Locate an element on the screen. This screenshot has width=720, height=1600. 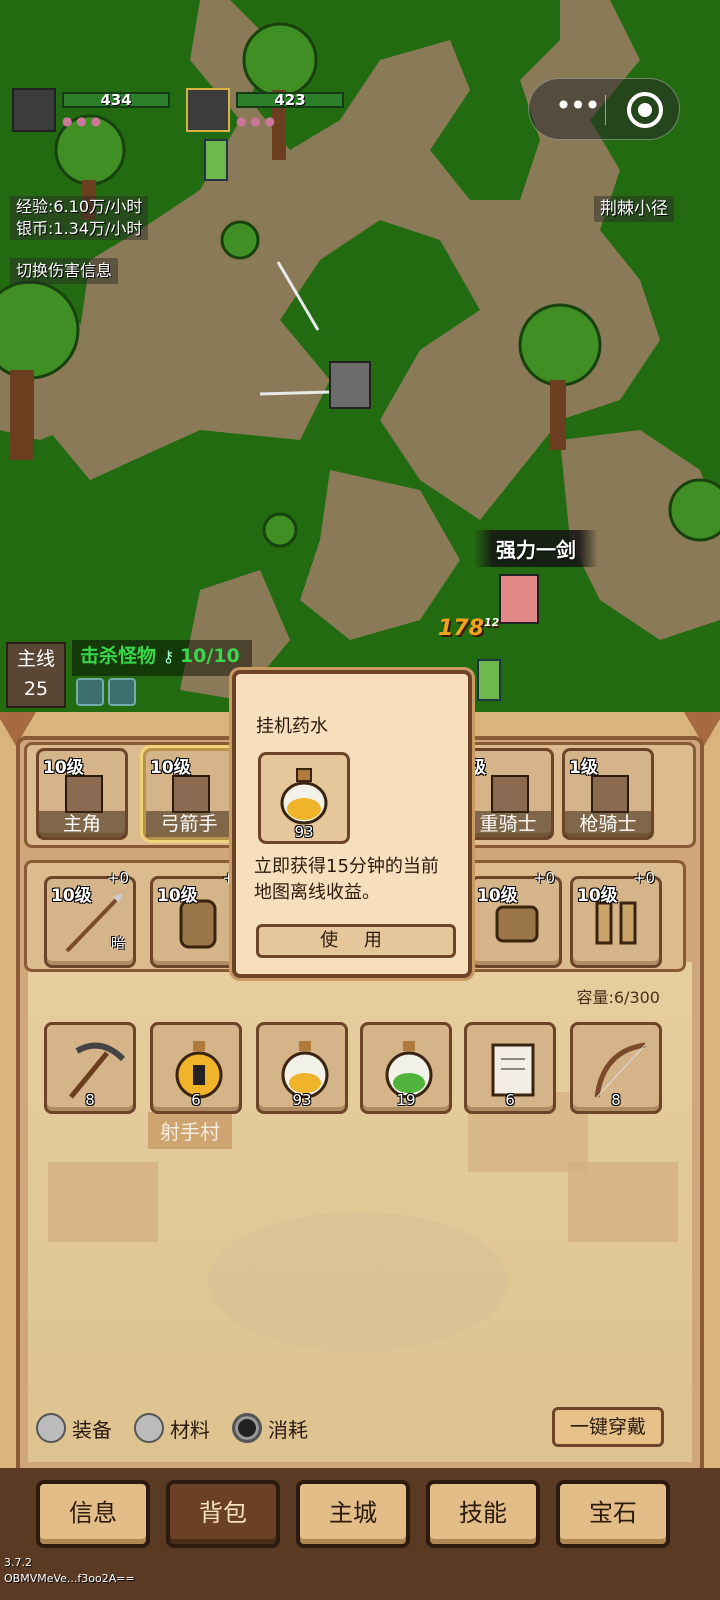
close-target-icon is located at coordinates (645, 110).